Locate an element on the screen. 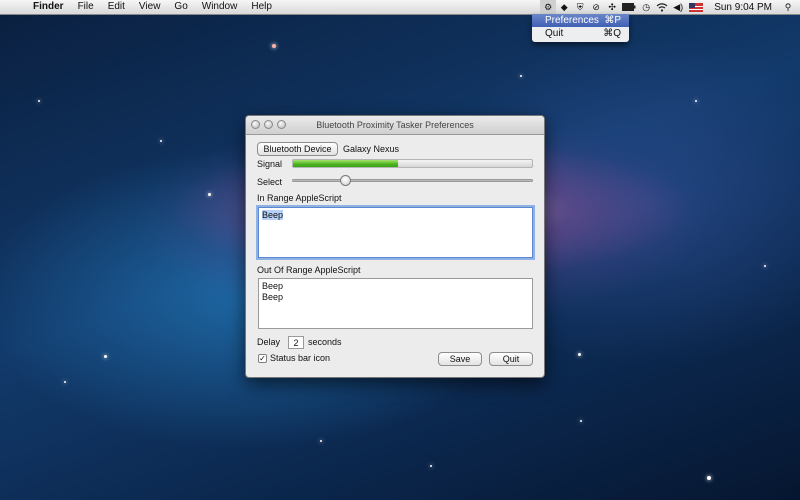 Image resolution: width=800 pixels, height=500 pixels. delay-unit: seconds is located at coordinates (325, 342).